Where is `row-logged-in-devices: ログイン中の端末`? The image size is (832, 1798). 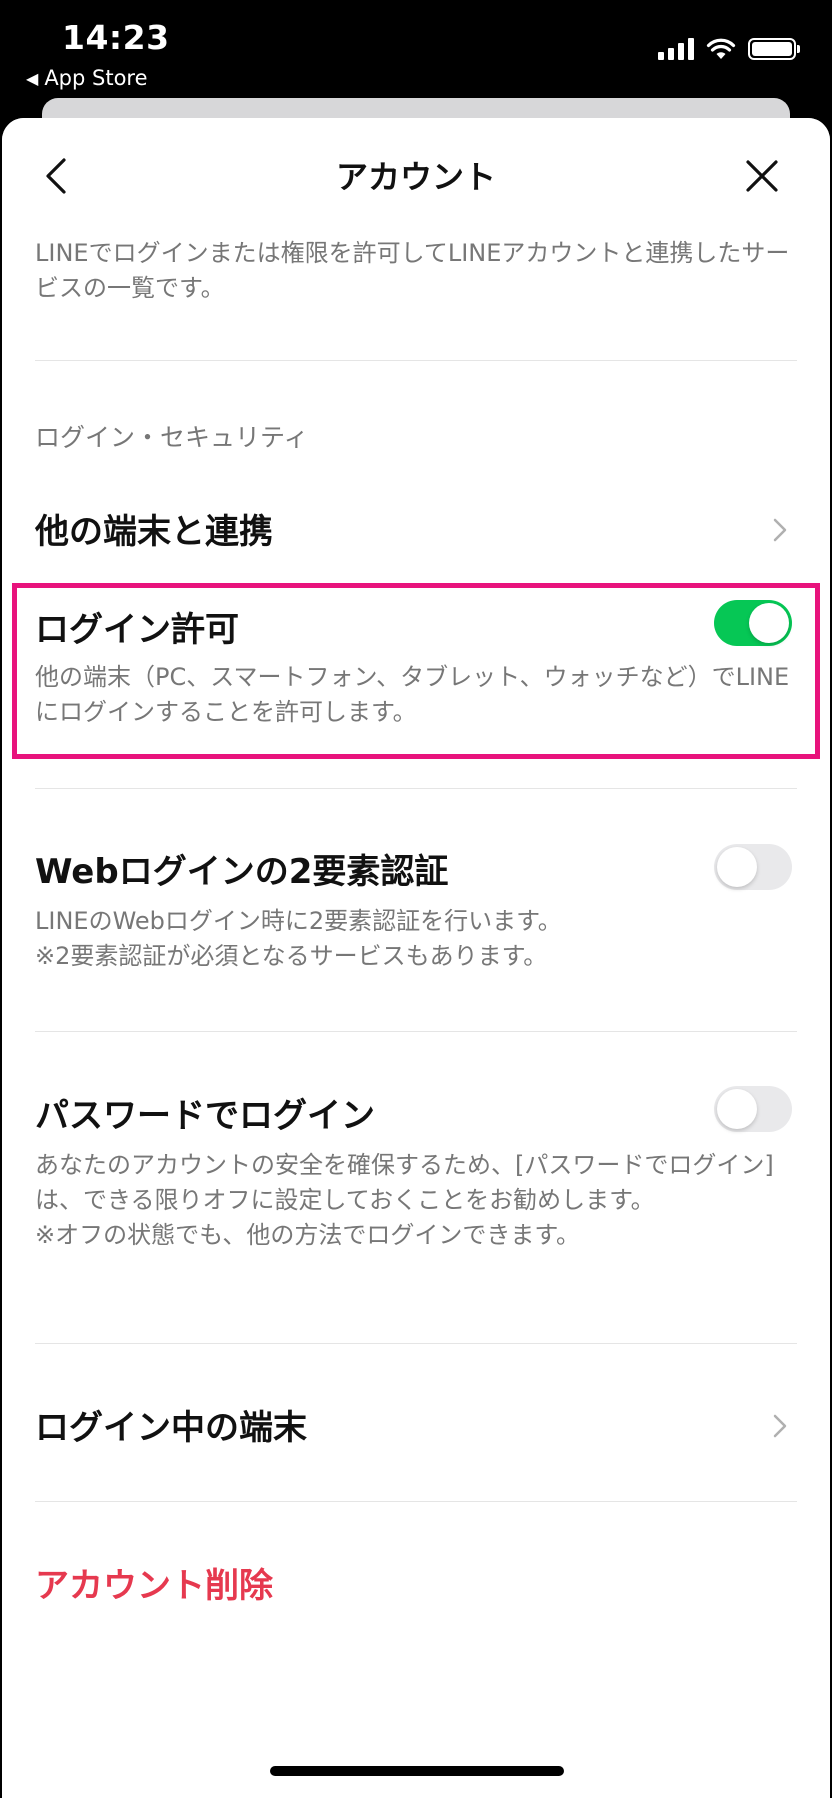
row-logged-in-devices: ログイン中の端末 is located at coordinates (416, 1420).